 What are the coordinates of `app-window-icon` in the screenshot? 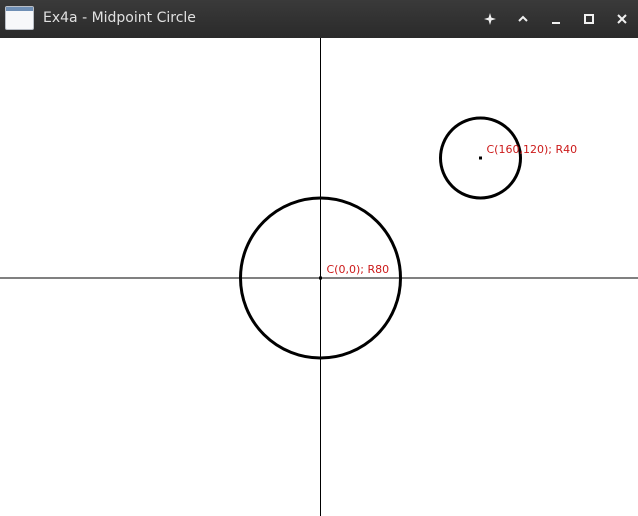 It's located at (19, 18).